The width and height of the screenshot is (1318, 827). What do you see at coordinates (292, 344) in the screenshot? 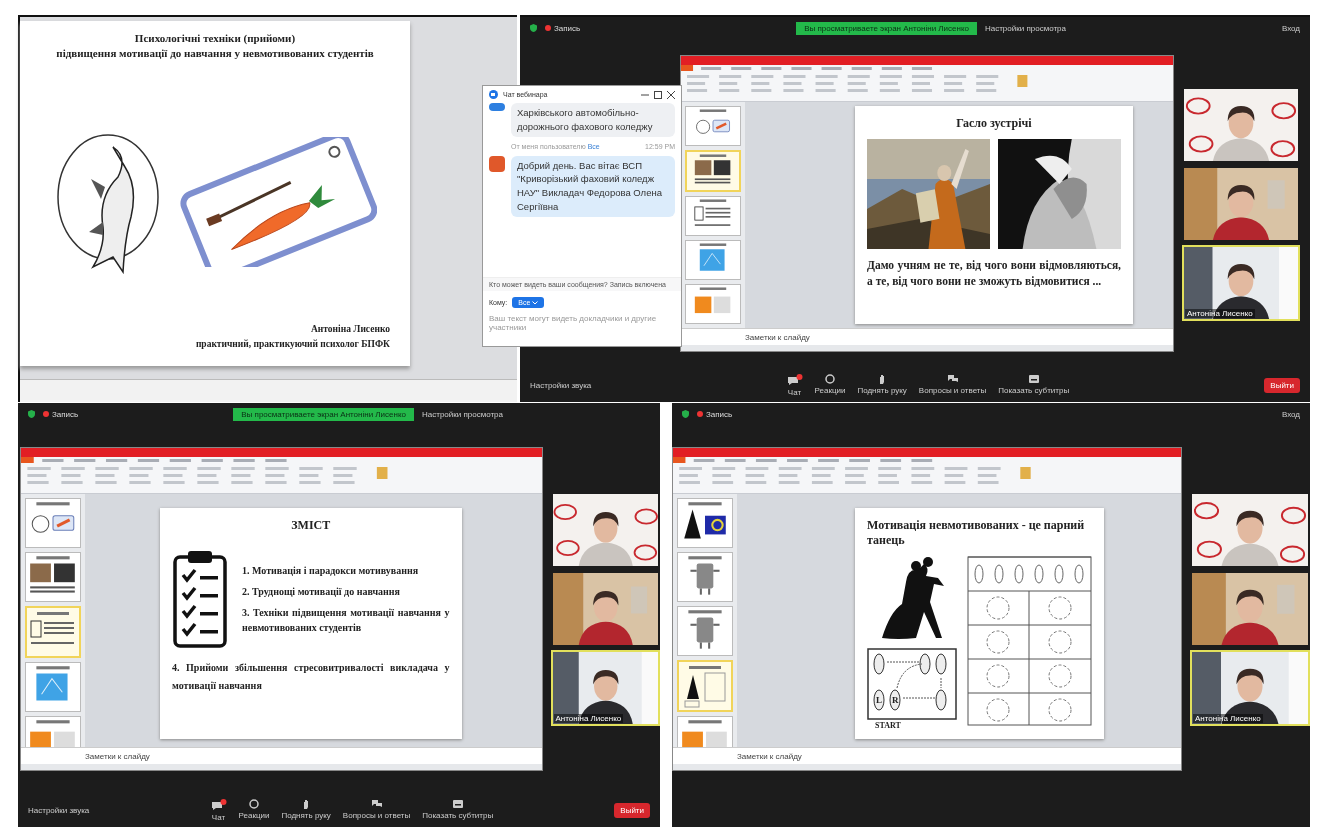
I see `author-text: практичний, практикуючий психолог БПФК` at bounding box center [292, 344].